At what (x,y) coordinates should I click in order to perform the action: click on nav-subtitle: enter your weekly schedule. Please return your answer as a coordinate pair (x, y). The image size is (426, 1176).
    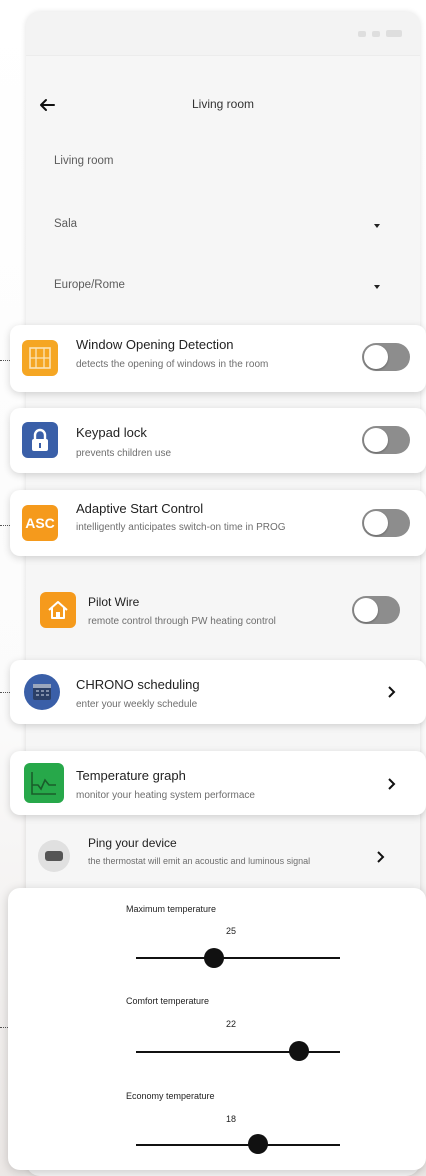
    Looking at the image, I should click on (137, 704).